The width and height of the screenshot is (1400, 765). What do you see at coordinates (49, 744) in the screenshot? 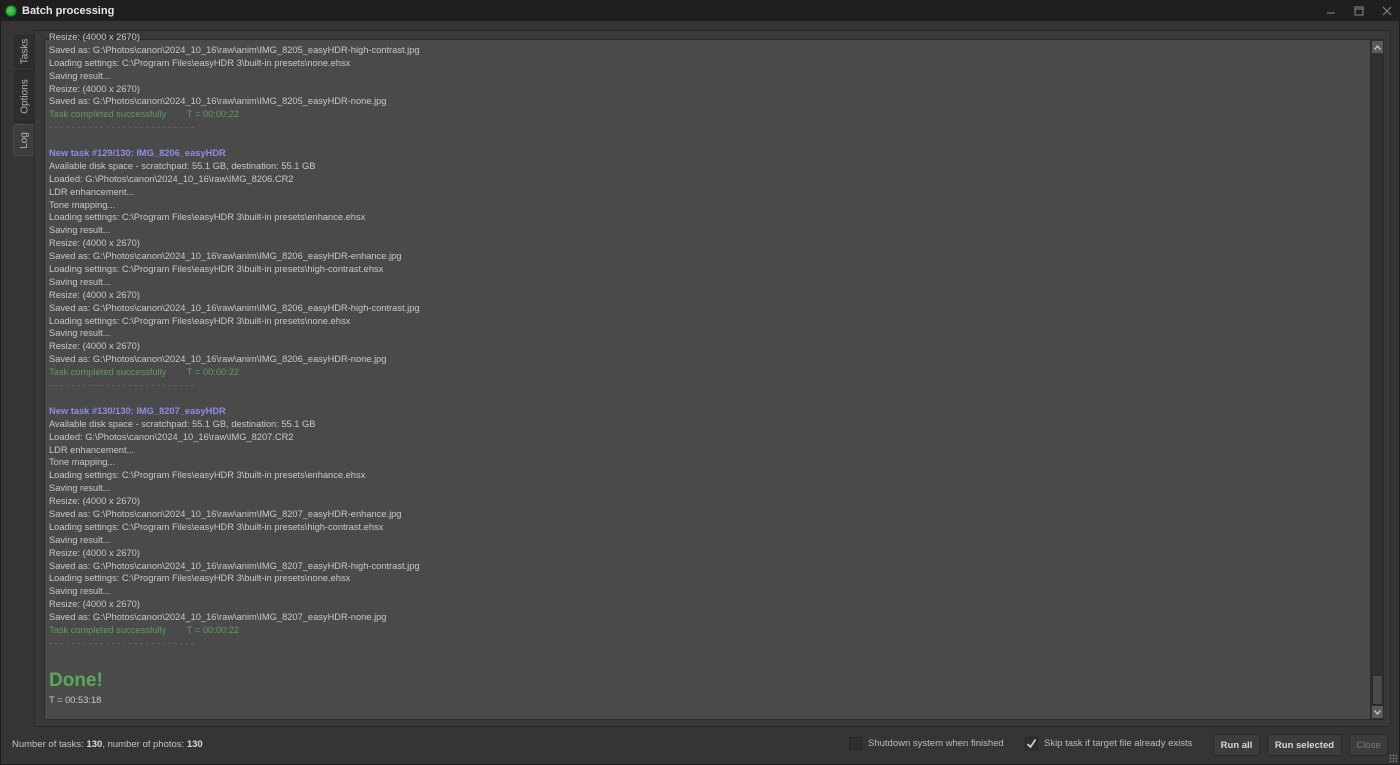
I see `tasks-label: Number of tasks:` at bounding box center [49, 744].